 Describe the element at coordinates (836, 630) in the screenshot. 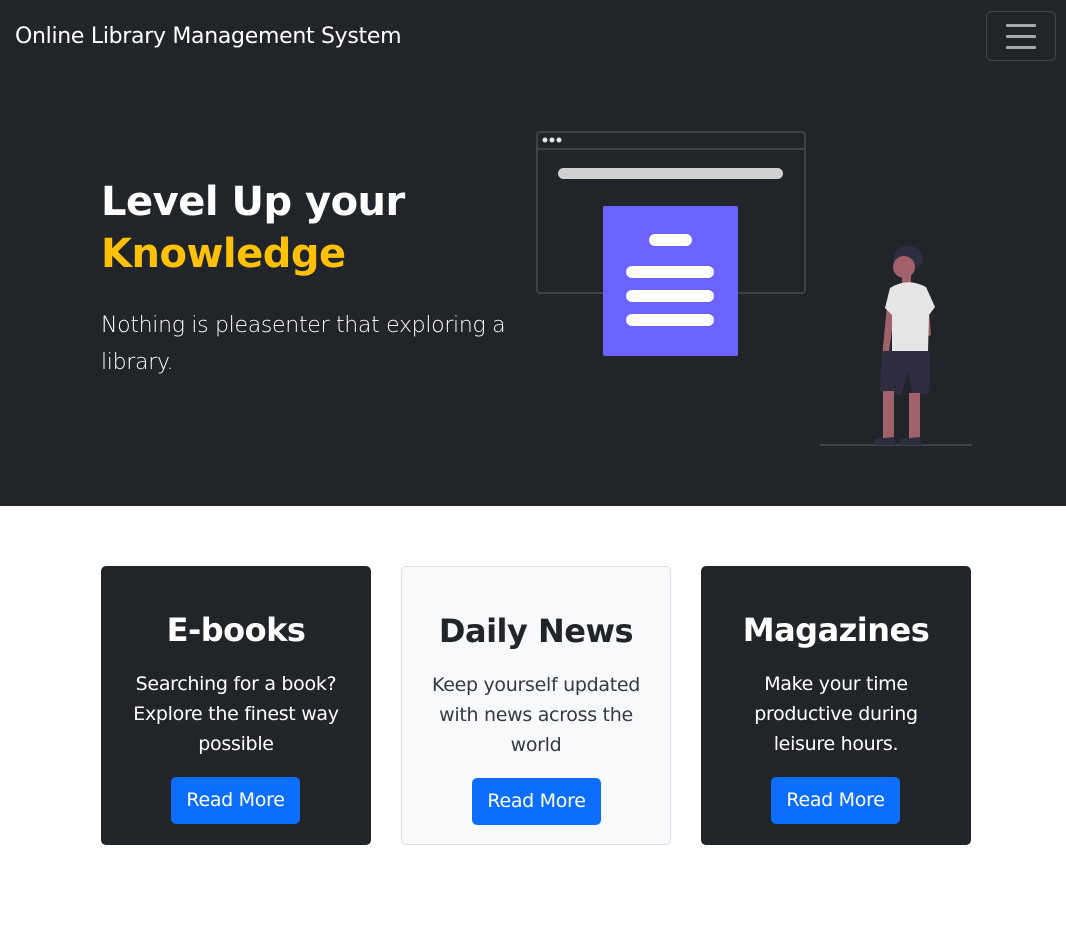

I see `card-title: Magazines` at that location.